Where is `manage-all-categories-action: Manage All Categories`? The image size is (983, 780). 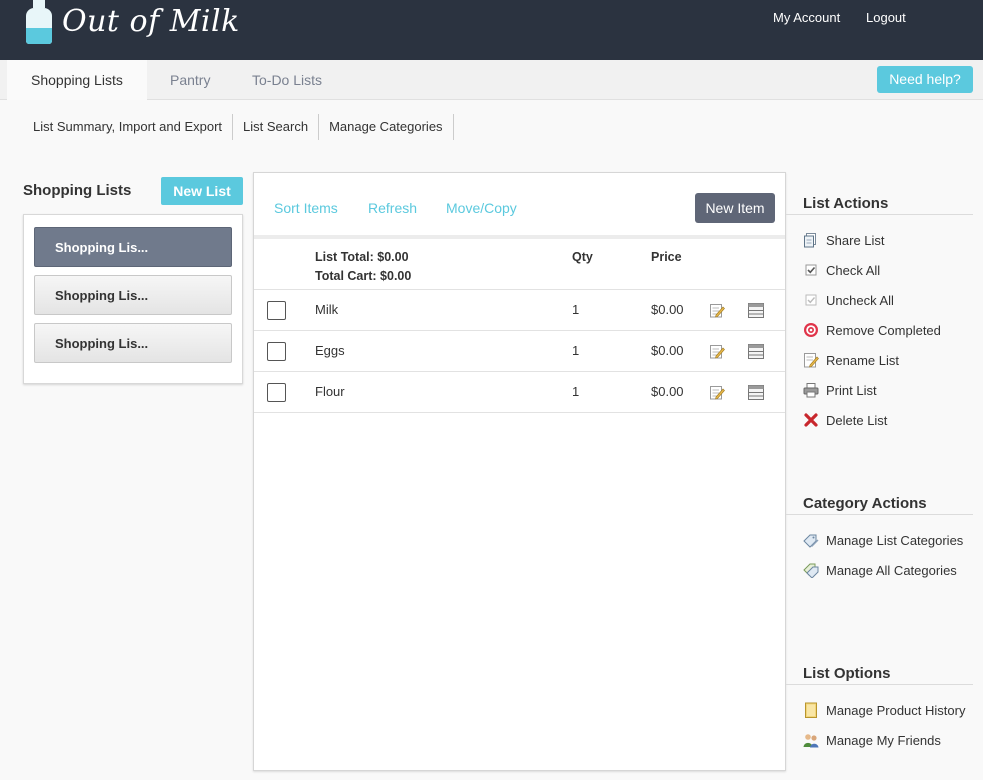
manage-all-categories-action: Manage All Categories is located at coordinates (880, 570).